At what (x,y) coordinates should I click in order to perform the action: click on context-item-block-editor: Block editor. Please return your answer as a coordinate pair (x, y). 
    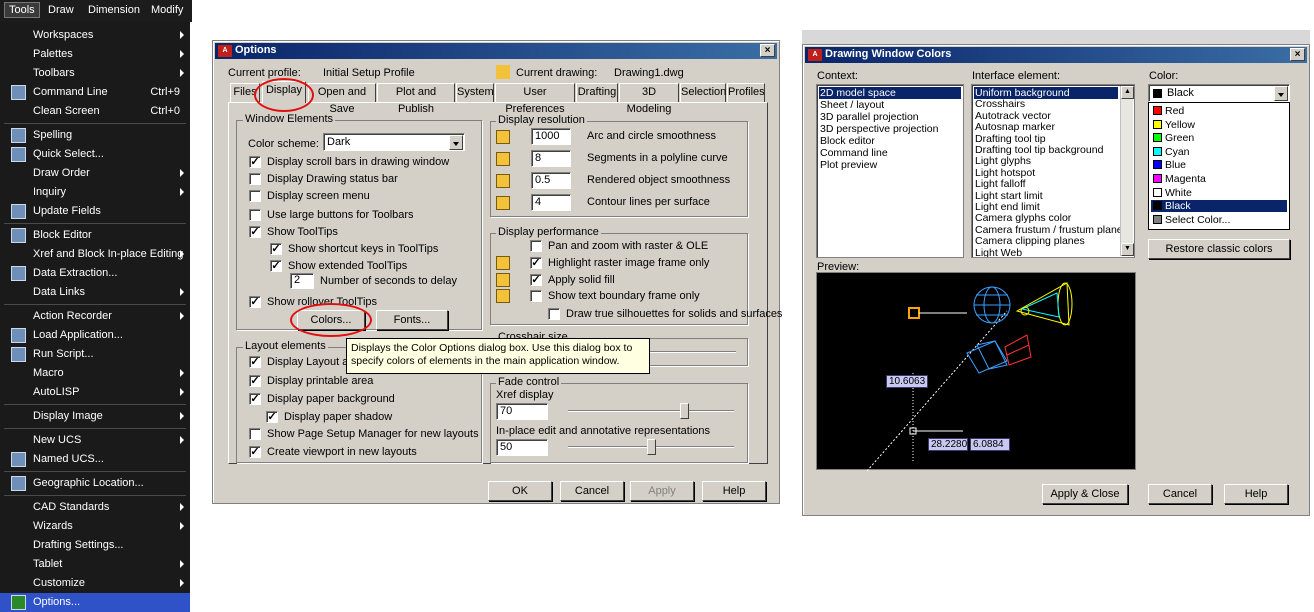
    Looking at the image, I should click on (890, 141).